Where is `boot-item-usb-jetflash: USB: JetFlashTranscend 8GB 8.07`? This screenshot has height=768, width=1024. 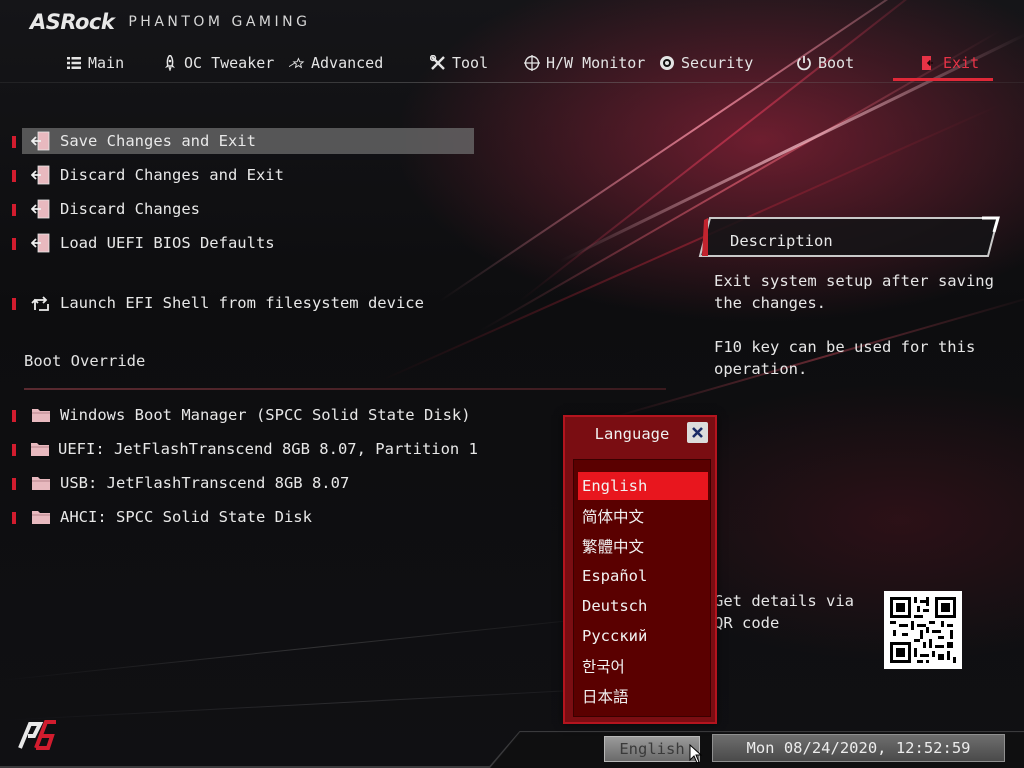 boot-item-usb-jetflash: USB: JetFlashTranscend 8GB 8.07 is located at coordinates (243, 483).